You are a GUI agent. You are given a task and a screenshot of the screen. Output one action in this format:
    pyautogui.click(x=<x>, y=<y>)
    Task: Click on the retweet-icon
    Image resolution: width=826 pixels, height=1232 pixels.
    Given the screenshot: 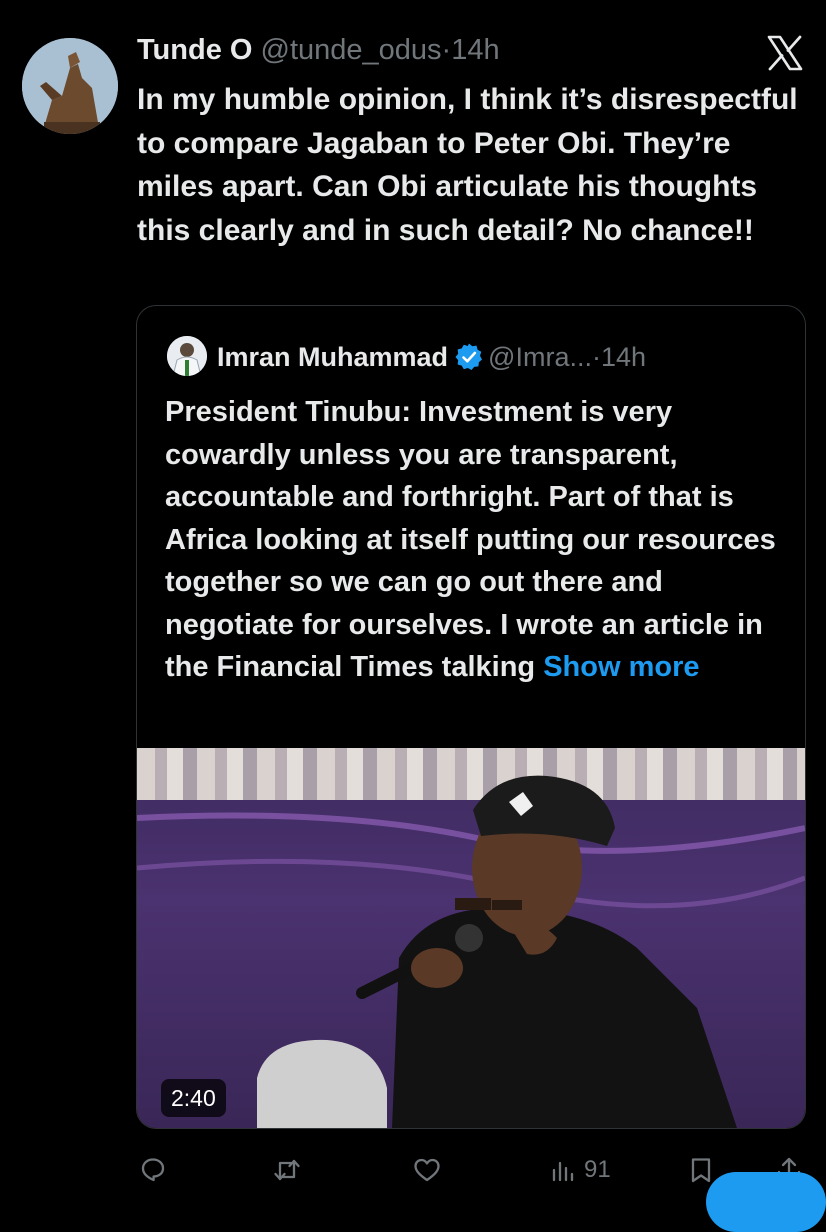 What is the action you would take?
    pyautogui.click(x=287, y=1170)
    